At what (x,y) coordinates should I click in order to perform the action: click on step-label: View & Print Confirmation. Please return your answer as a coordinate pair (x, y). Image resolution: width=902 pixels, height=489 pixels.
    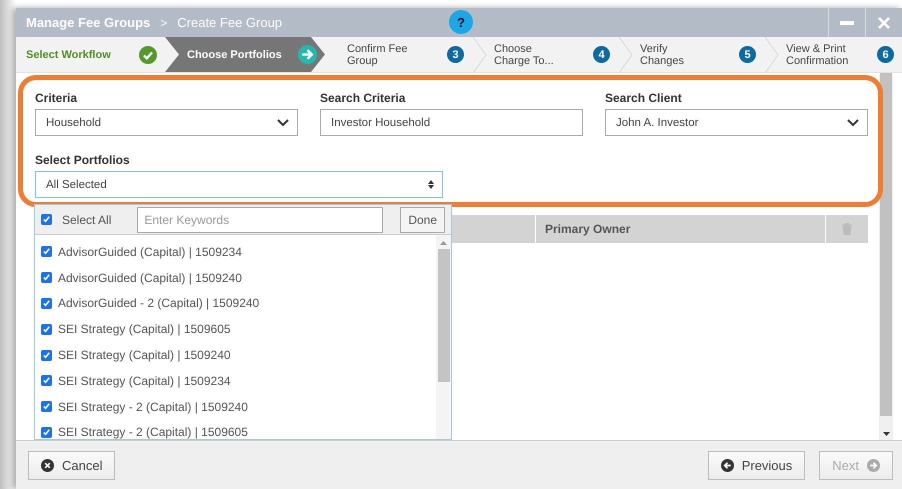
    Looking at the image, I should click on (818, 54).